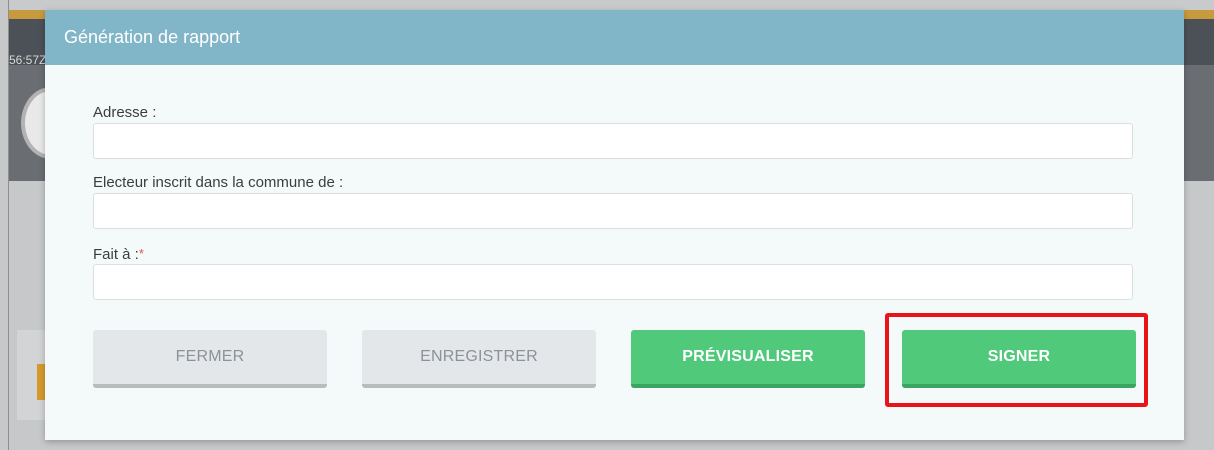  I want to click on fait-a-input, so click(613, 282).